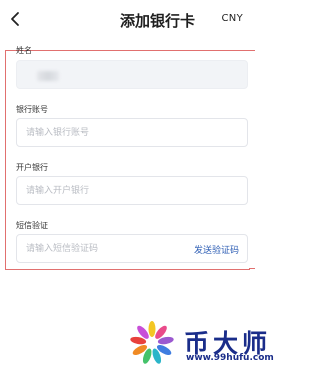  Describe the element at coordinates (252, 268) in the screenshot. I see `highlight-edge-bottom` at that location.